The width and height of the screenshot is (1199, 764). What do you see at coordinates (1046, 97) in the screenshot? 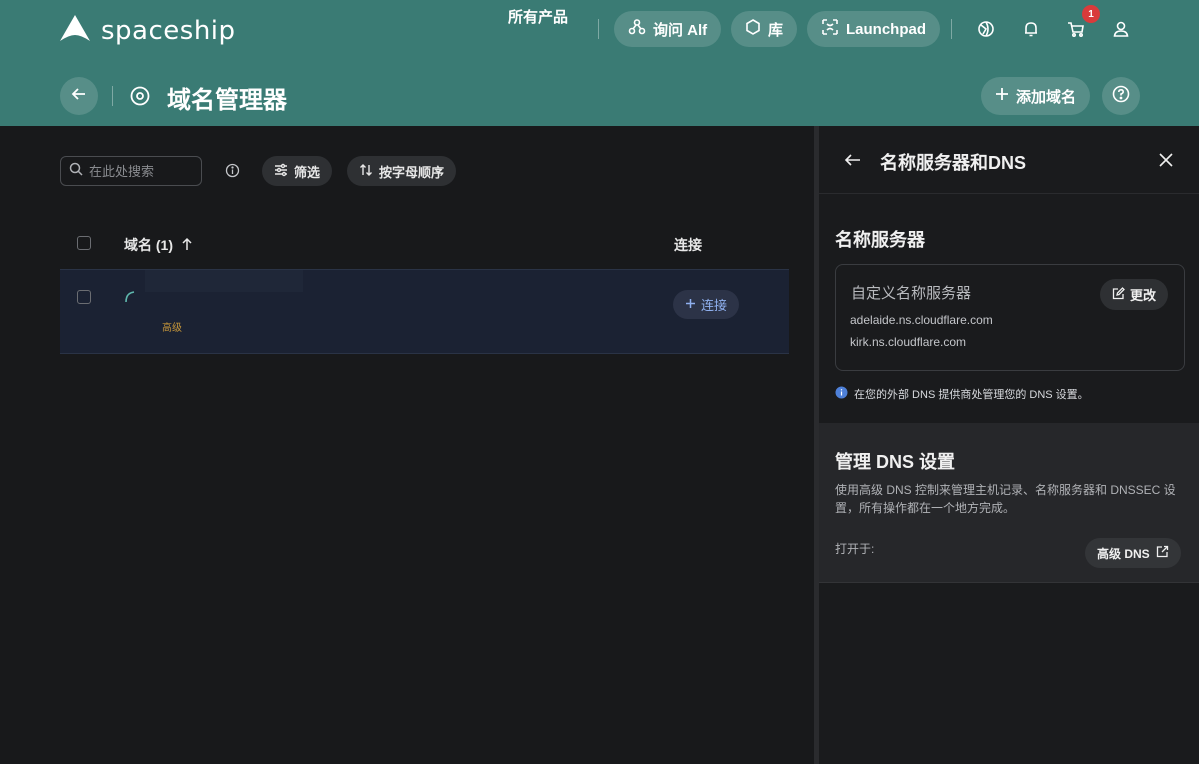
I see `add-domain-label: 添加域名` at bounding box center [1046, 97].